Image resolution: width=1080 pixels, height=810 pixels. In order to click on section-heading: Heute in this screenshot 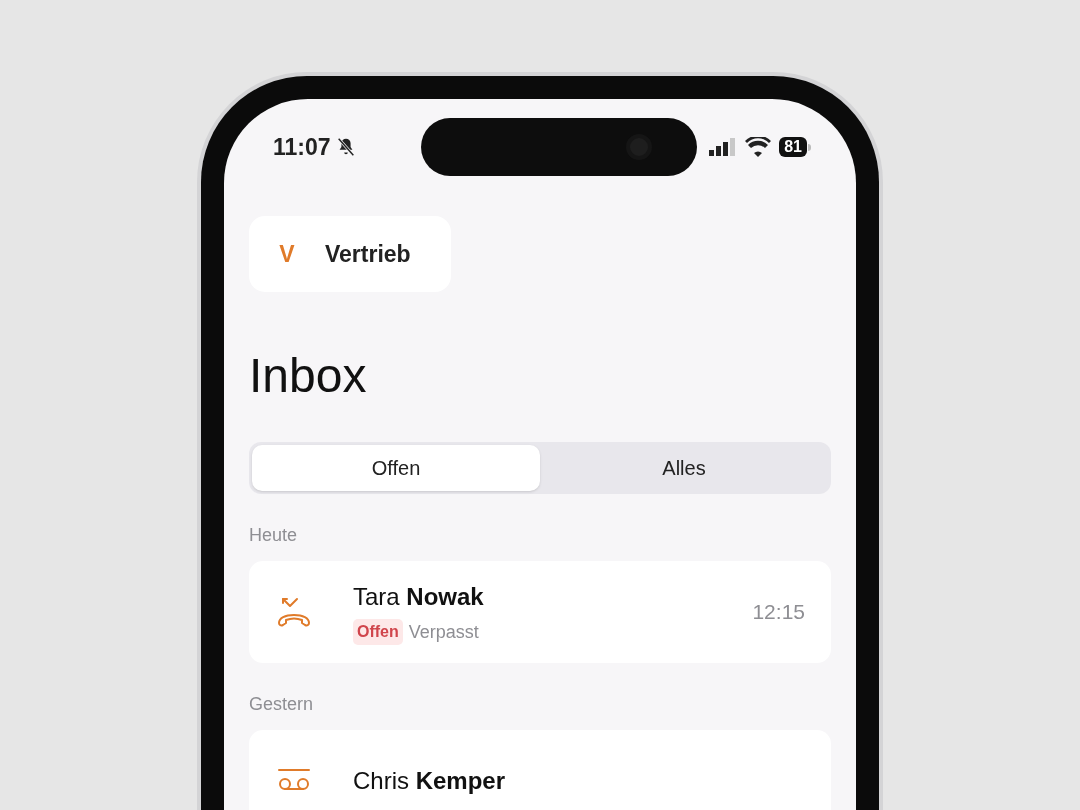, I will do `click(274, 535)`.